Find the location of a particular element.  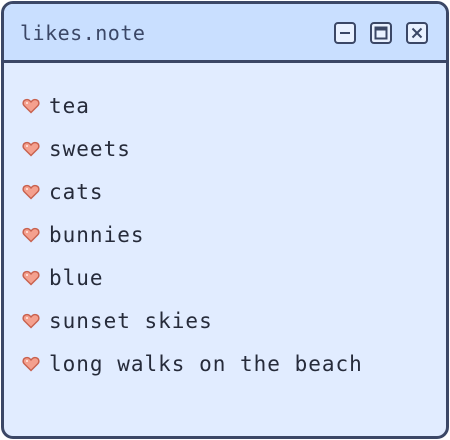

list-item: bunnies is located at coordinates (192, 242).